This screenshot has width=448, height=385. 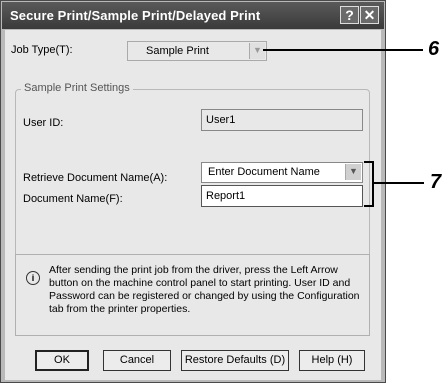 I want to click on cancel-button: Cancel, so click(x=137, y=360).